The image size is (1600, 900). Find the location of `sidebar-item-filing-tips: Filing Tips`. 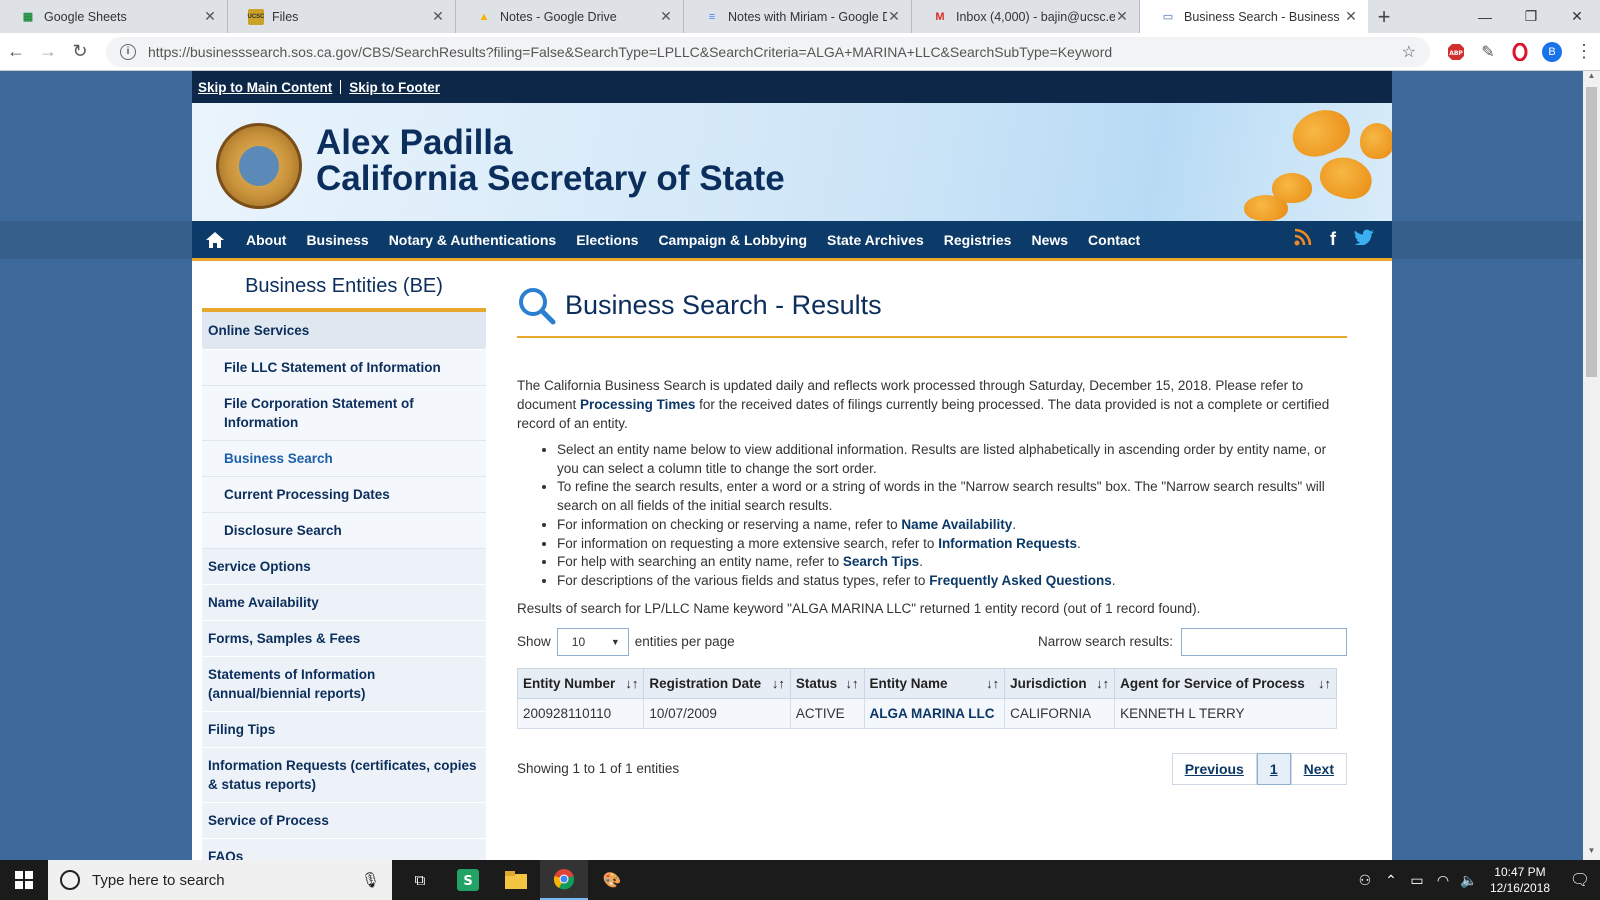

sidebar-item-filing-tips: Filing Tips is located at coordinates (344, 730).